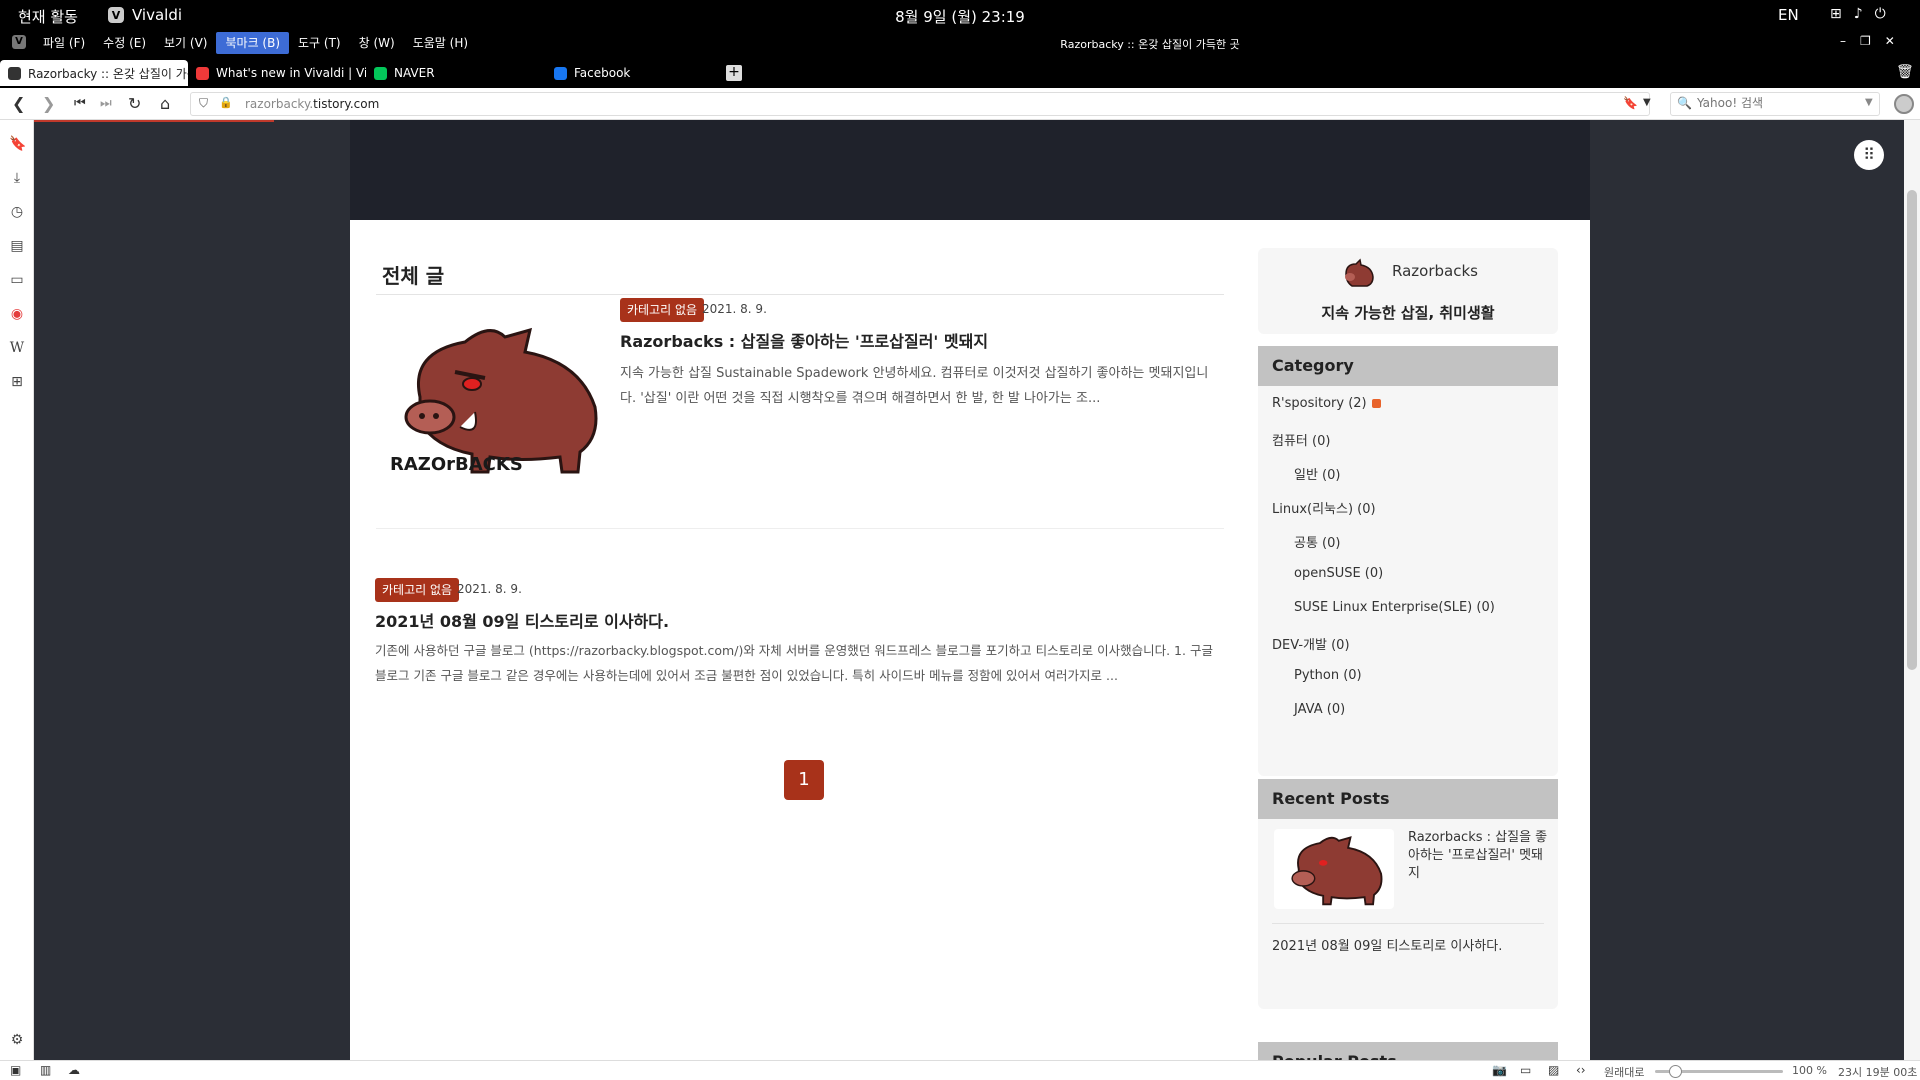  I want to click on zoom-slider, so click(1719, 1071).